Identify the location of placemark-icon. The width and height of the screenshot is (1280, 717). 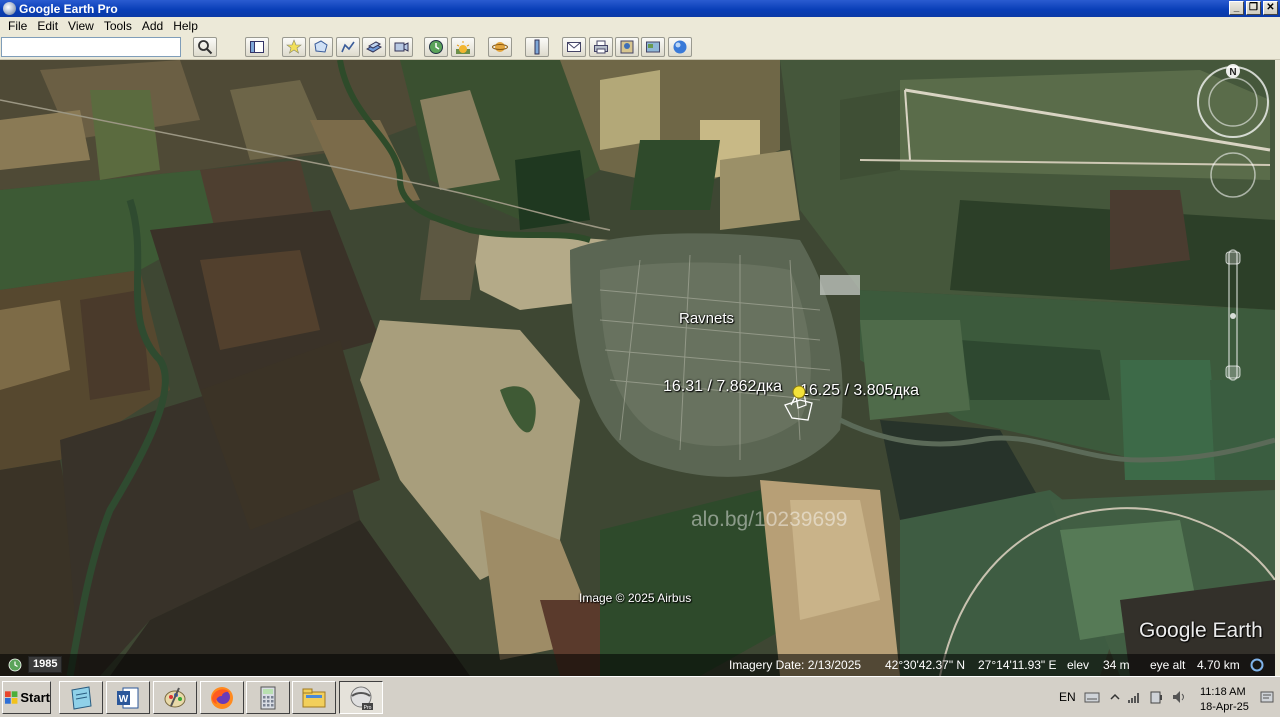
(294, 46).